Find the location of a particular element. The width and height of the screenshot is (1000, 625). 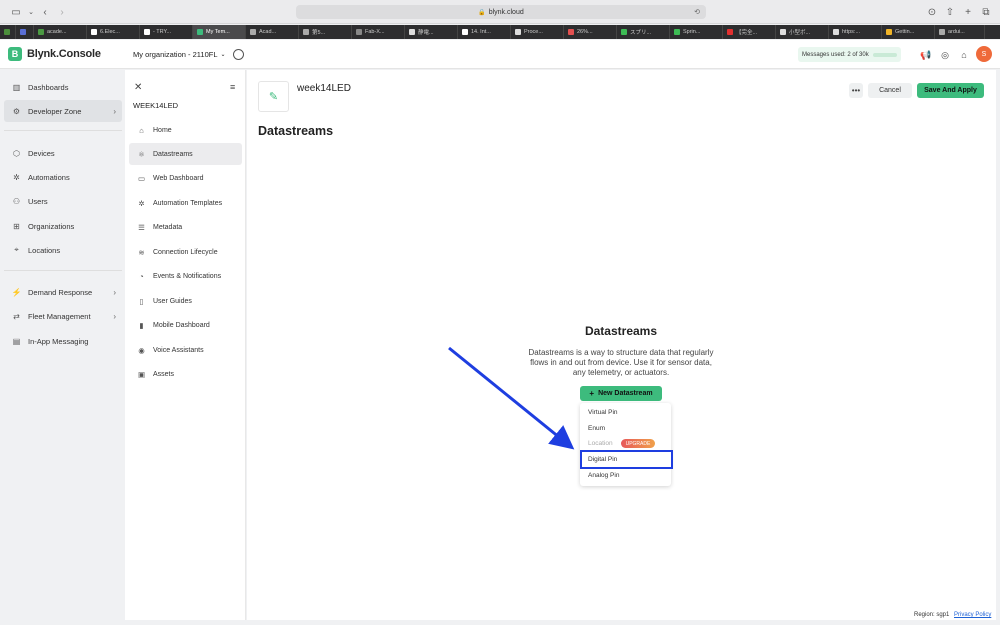

back-icon: ‹ is located at coordinates (45, 12).